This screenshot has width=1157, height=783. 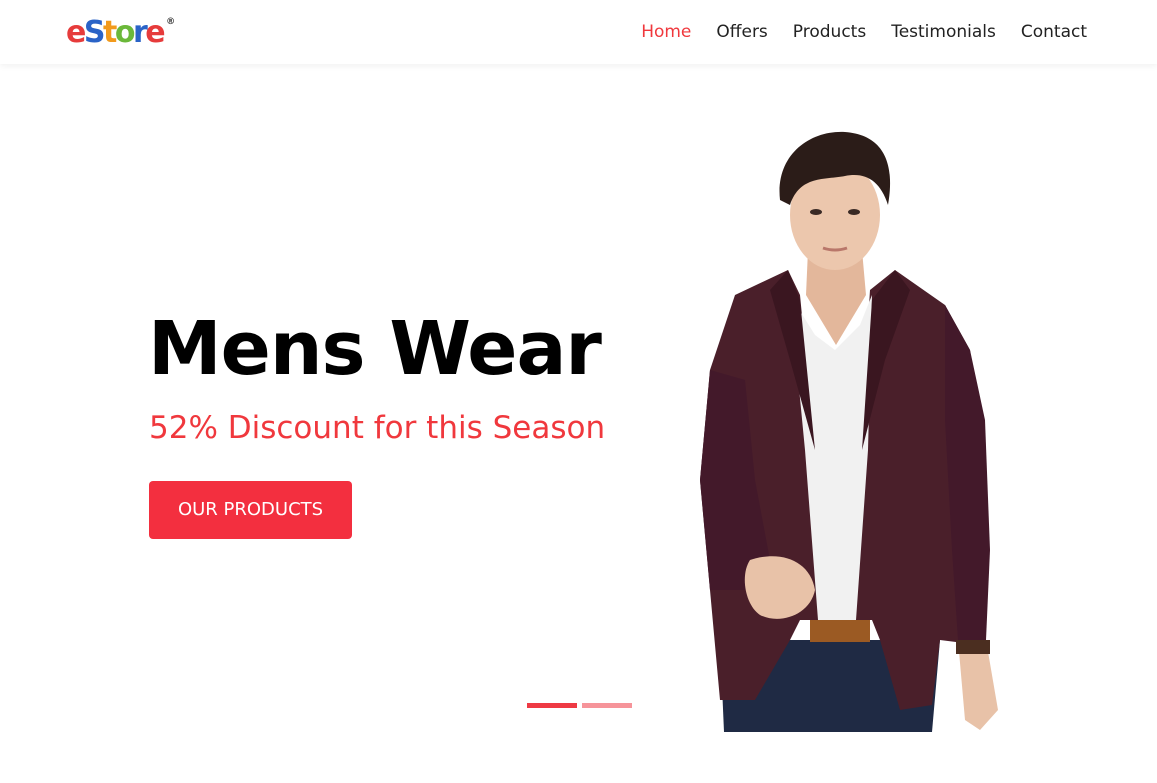 What do you see at coordinates (250, 510) in the screenshot?
I see `our-products-button: OUR PRODUCTS` at bounding box center [250, 510].